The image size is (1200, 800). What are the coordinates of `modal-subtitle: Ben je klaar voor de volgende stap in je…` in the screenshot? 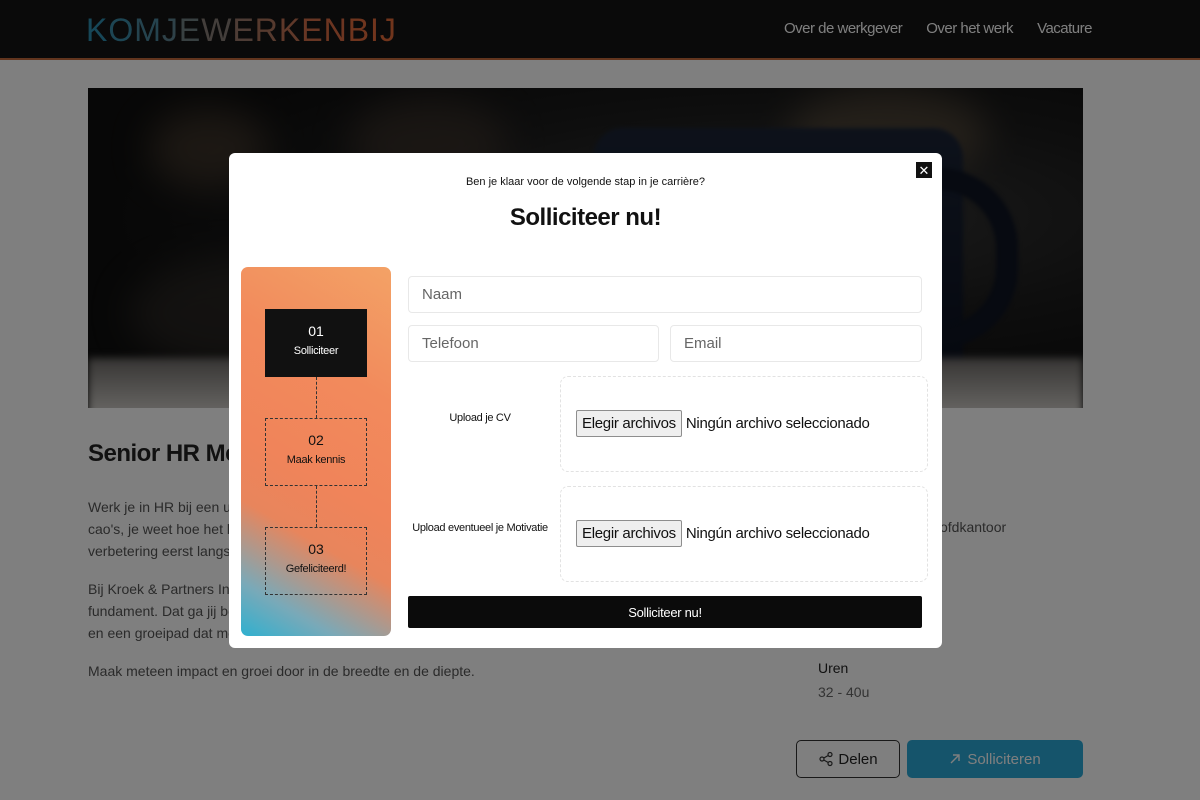 It's located at (585, 182).